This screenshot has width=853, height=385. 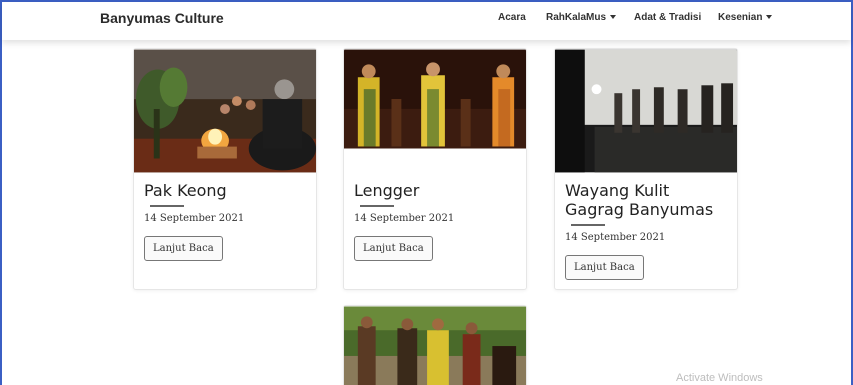 What do you see at coordinates (576, 17) in the screenshot?
I see `nav-rahkalamus-label: RahKalaMus` at bounding box center [576, 17].